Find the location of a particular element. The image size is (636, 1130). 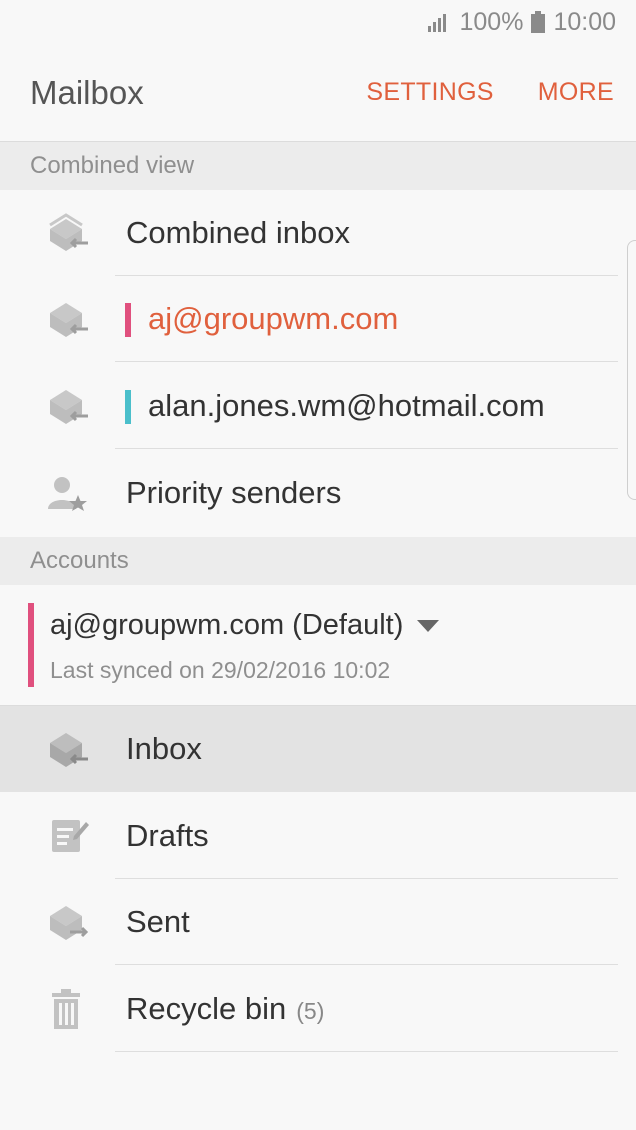

last-synced-text: Last synced on 29/02/2016 10:02 is located at coordinates (220, 670).